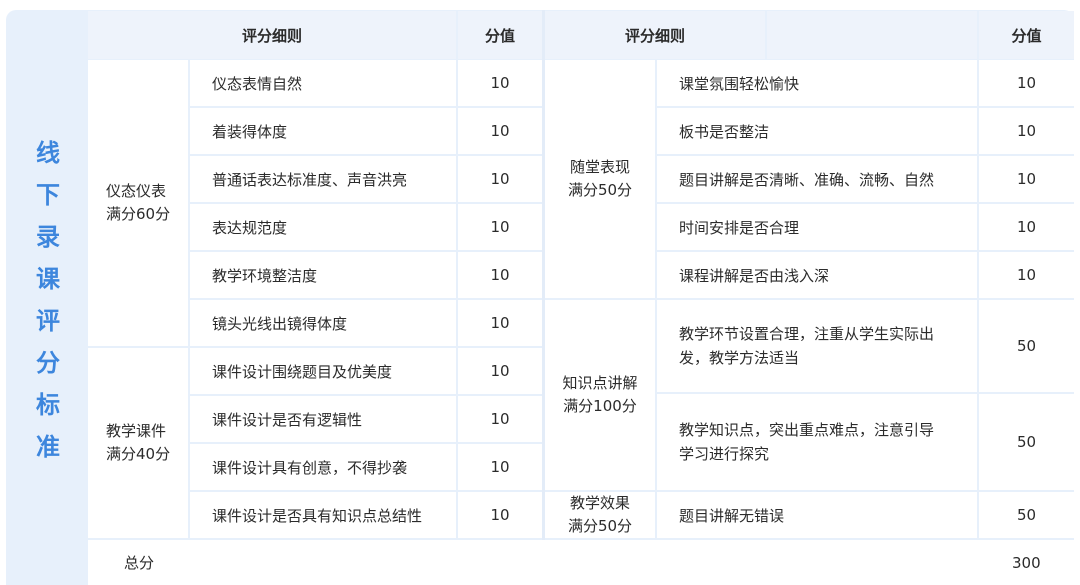 The image size is (1080, 585). Describe the element at coordinates (817, 442) in the screenshot. I see `criteria-cell: 教学知识点，突出重点难点，注意引导 学习进行探究` at that location.